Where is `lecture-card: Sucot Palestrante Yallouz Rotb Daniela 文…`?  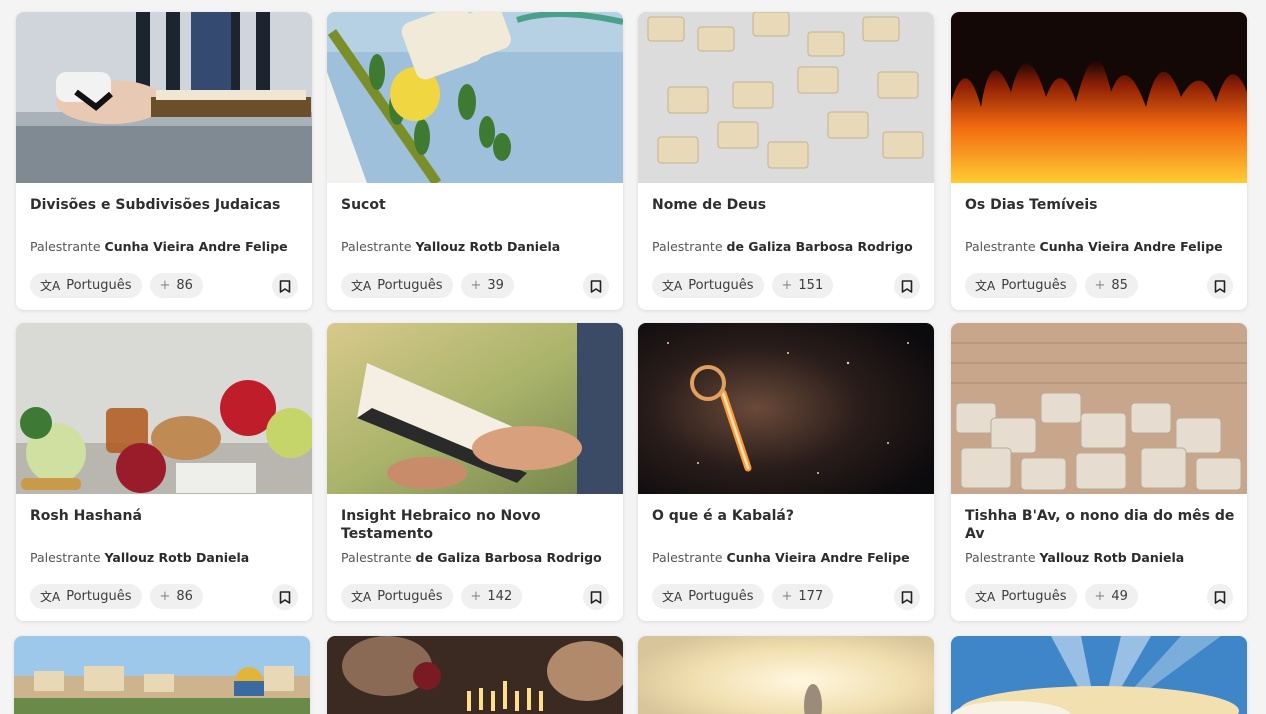 lecture-card: Sucot Palestrante Yallouz Rotb Daniela 文… is located at coordinates (475, 161).